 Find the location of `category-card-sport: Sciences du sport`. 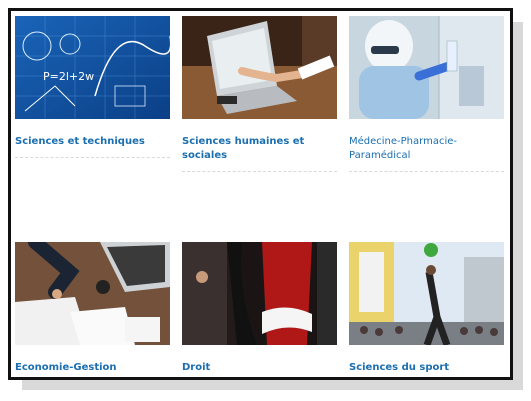

category-card-sport: Sciences du sport is located at coordinates (427, 308).